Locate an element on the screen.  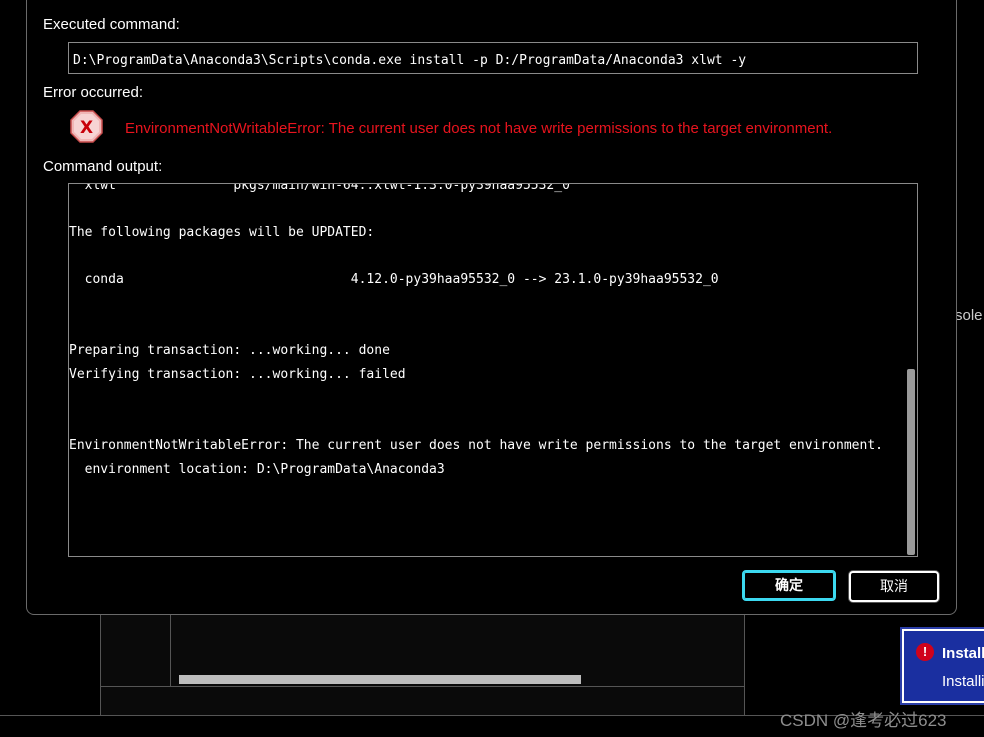
svg-text: X is located at coordinates (86, 128).